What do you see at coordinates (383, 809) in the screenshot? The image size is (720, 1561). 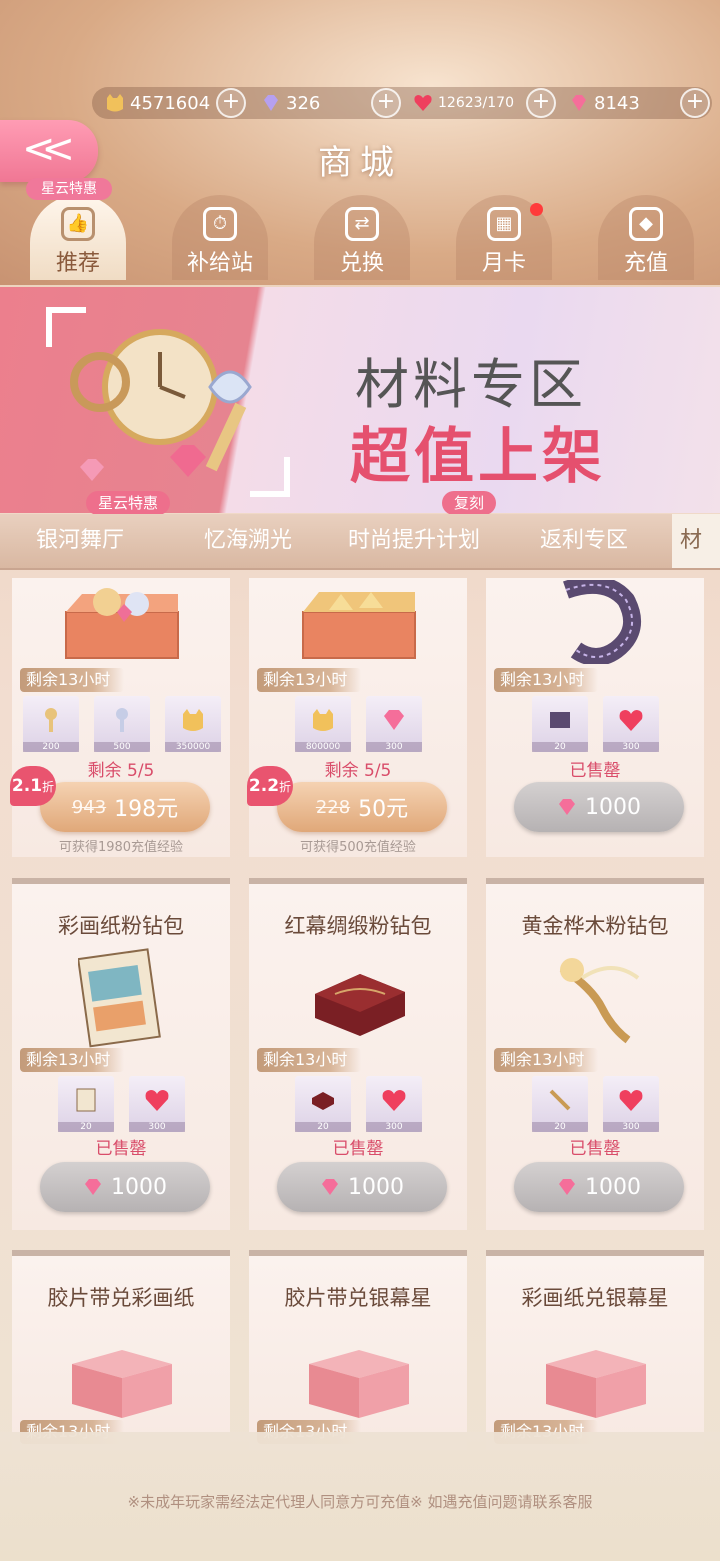 I see `sale-price: 50元` at bounding box center [383, 809].